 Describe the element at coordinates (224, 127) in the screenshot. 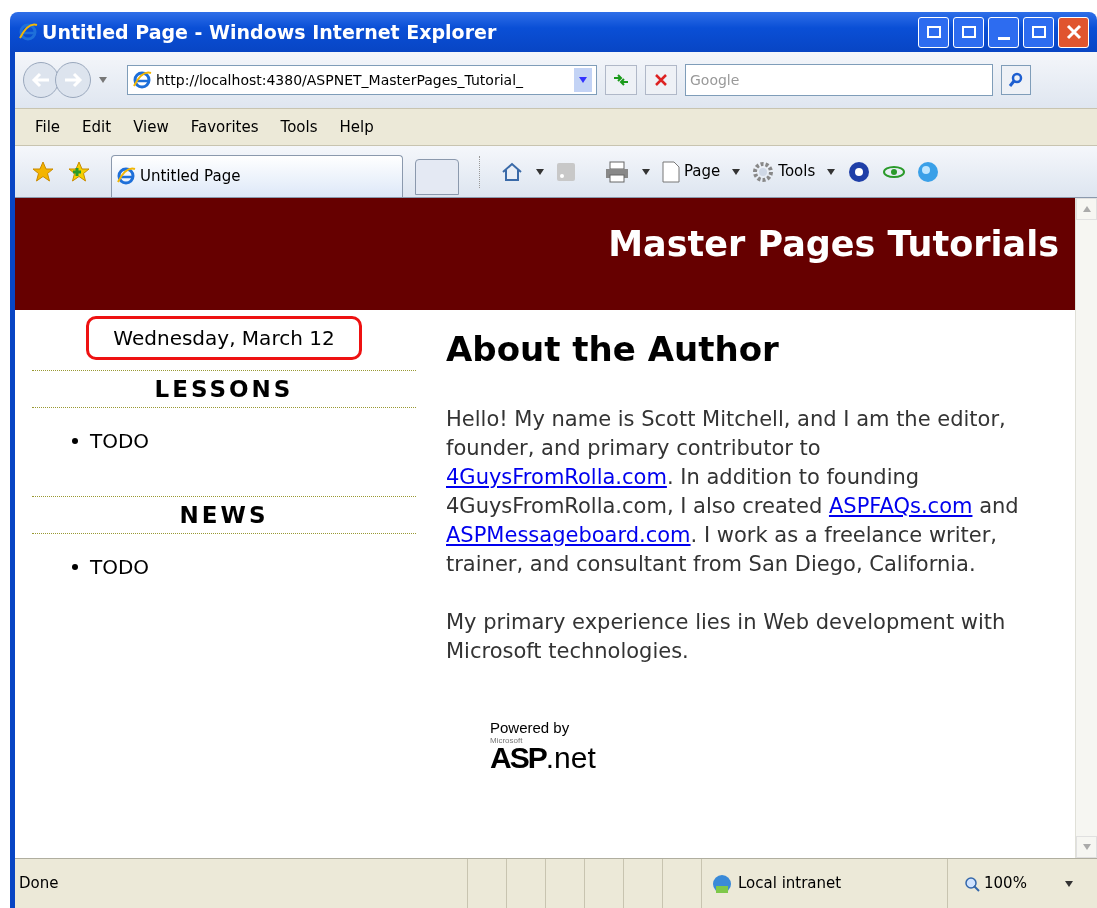

I see `menu-item: Favorites` at that location.